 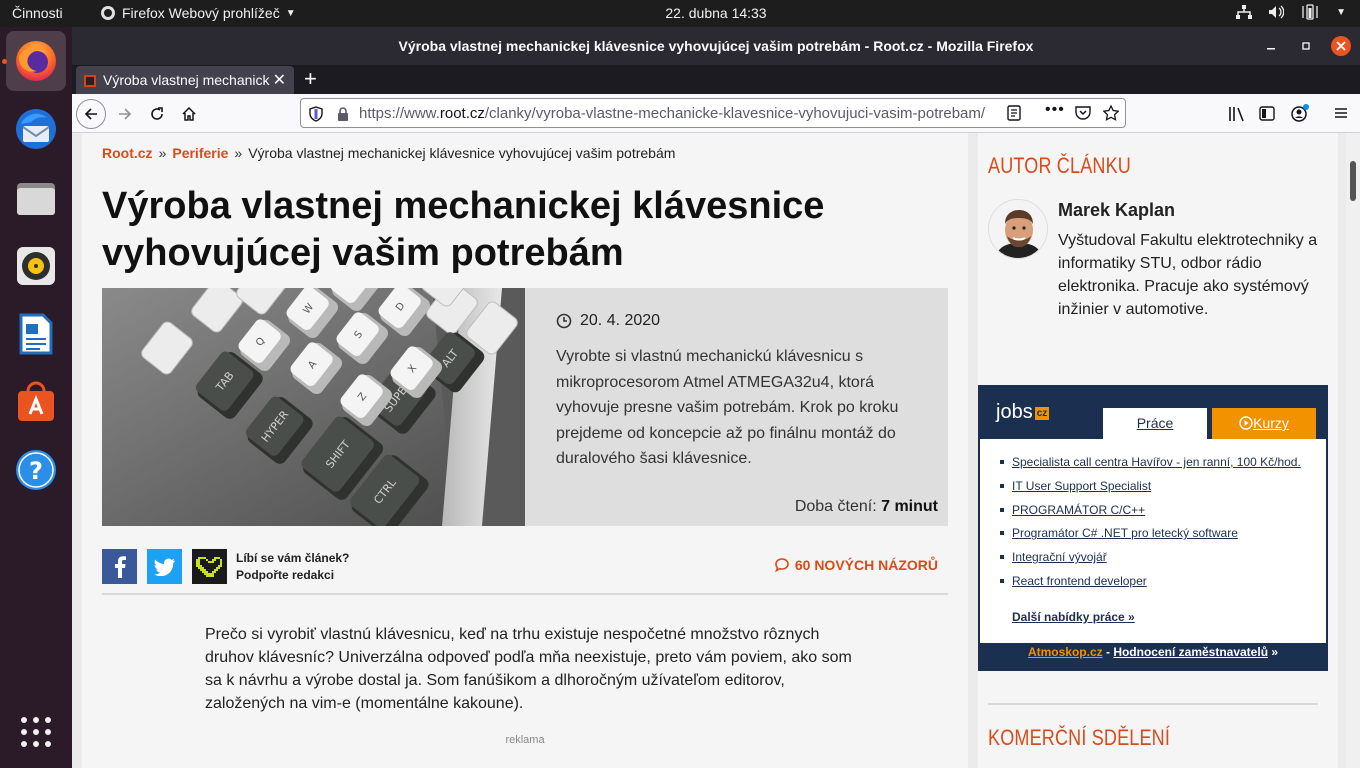 I want to click on article-image: TABHYPERSHIFTSUPERALTCTRLQWEASDZX, so click(x=313, y=407).